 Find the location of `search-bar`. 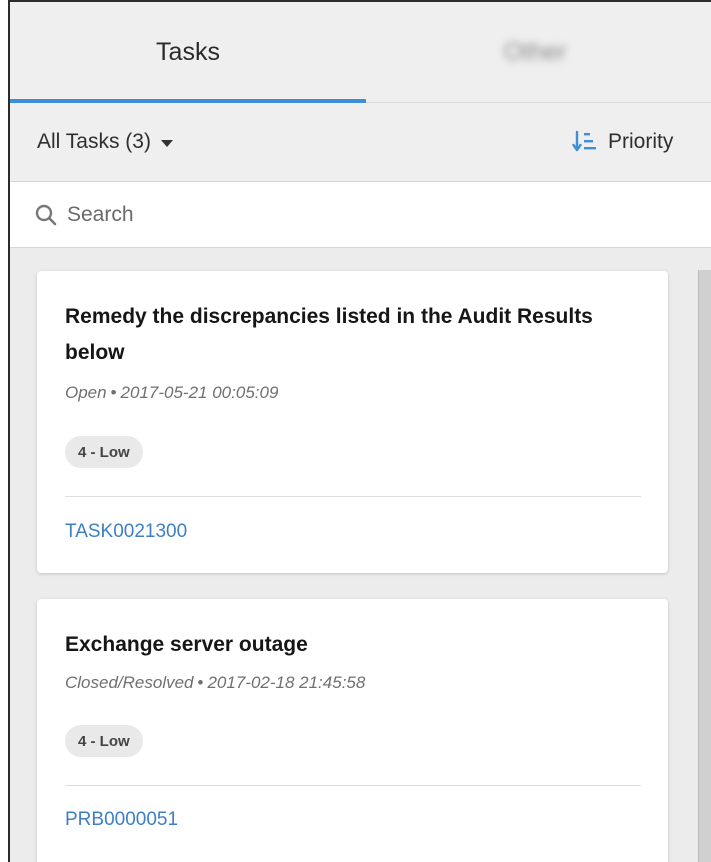

search-bar is located at coordinates (360, 215).